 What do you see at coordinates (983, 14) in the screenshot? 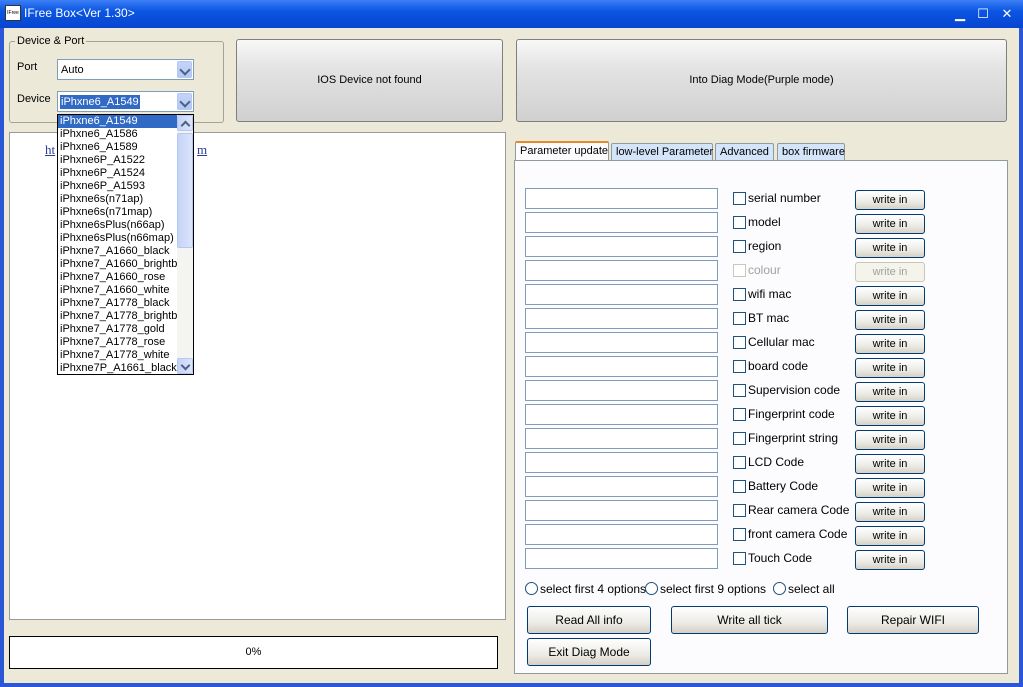
I see `maximize-icon: ☐` at bounding box center [983, 14].